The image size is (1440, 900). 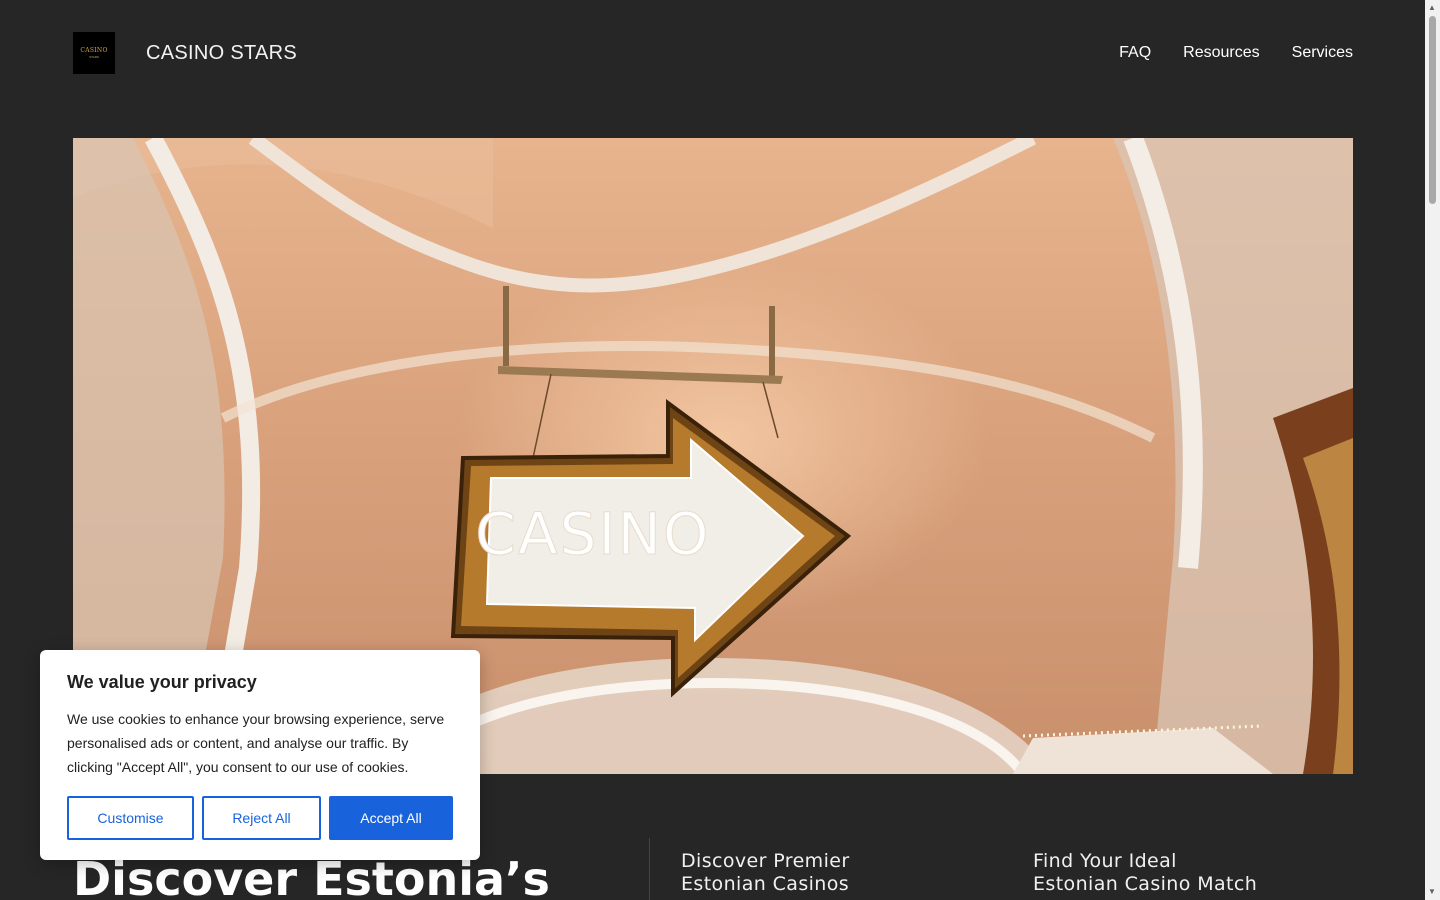 I want to click on nav-services: Services, so click(x=1322, y=53).